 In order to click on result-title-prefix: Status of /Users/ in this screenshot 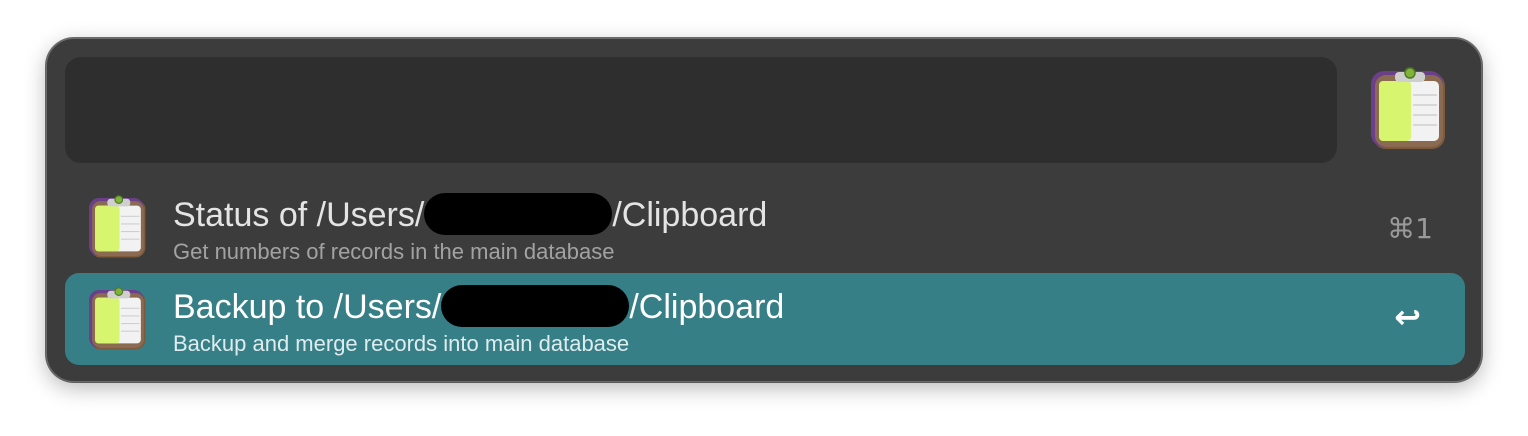, I will do `click(299, 215)`.